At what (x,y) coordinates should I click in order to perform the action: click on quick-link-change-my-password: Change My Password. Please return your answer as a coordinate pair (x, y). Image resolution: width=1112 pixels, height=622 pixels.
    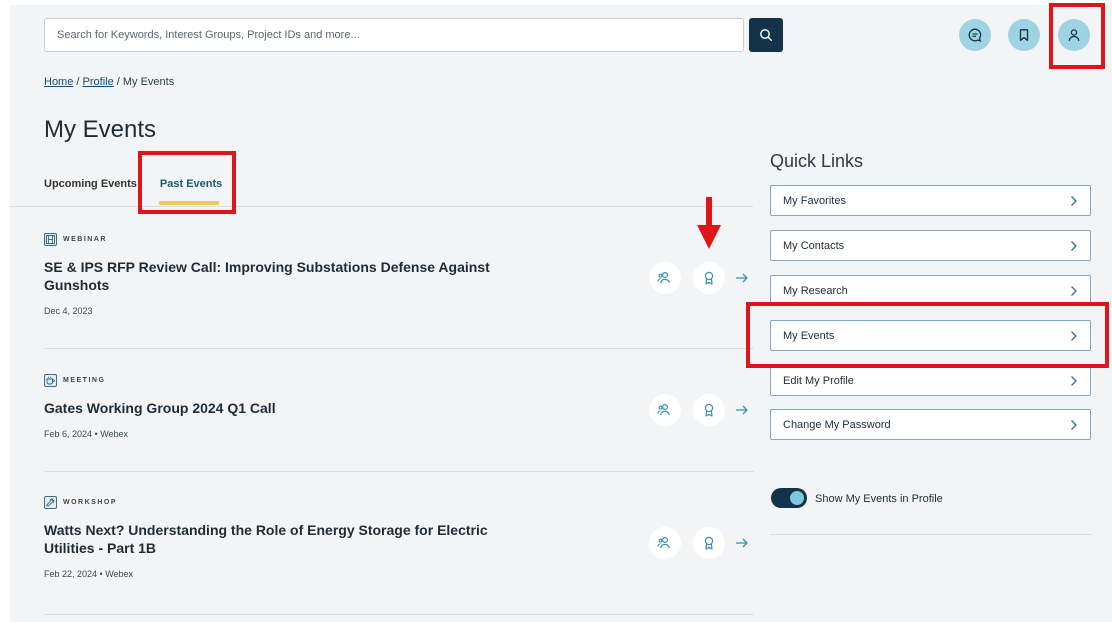
    Looking at the image, I should click on (930, 424).